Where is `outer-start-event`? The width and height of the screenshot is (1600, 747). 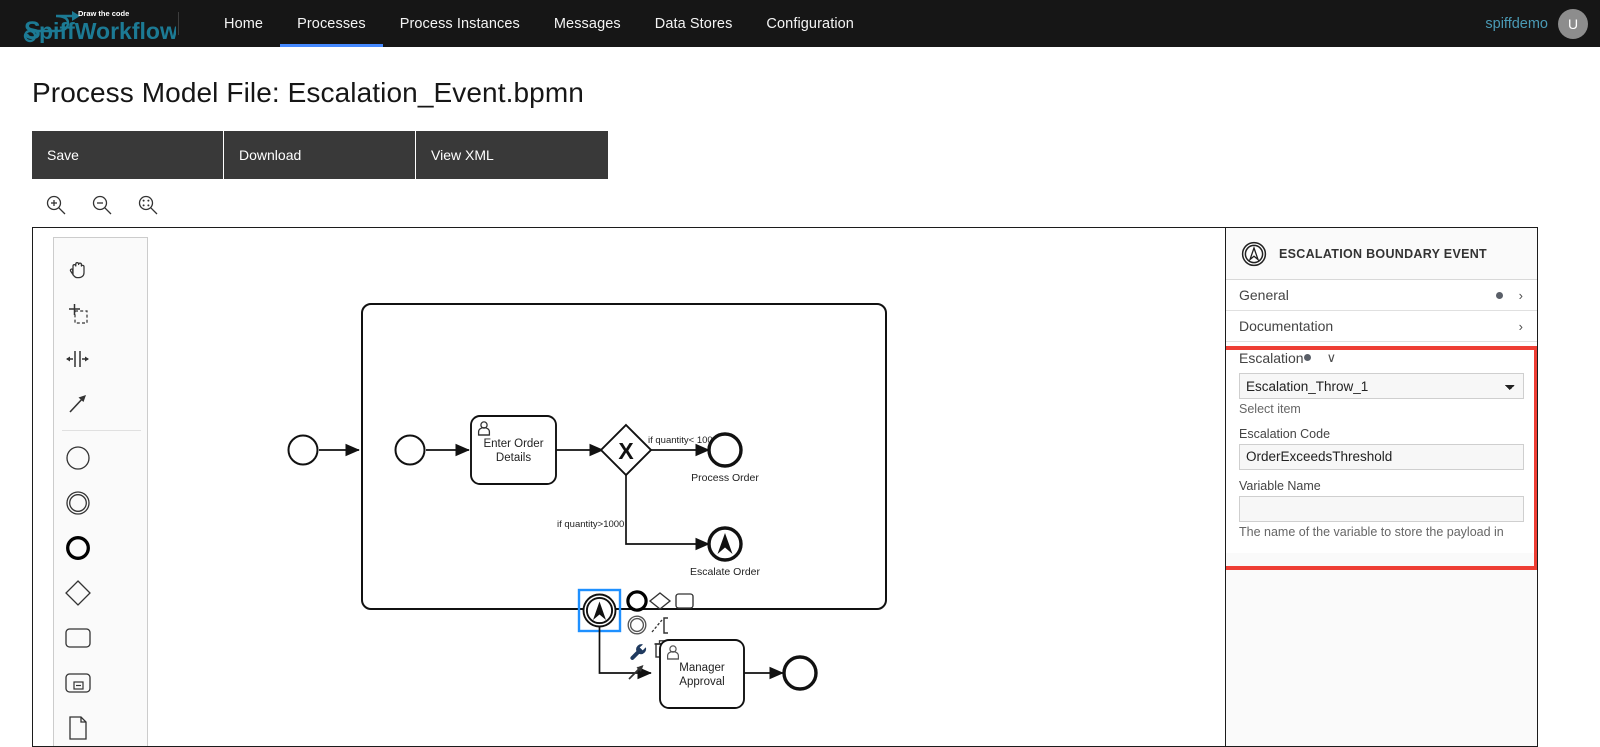
outer-start-event is located at coordinates (303, 450).